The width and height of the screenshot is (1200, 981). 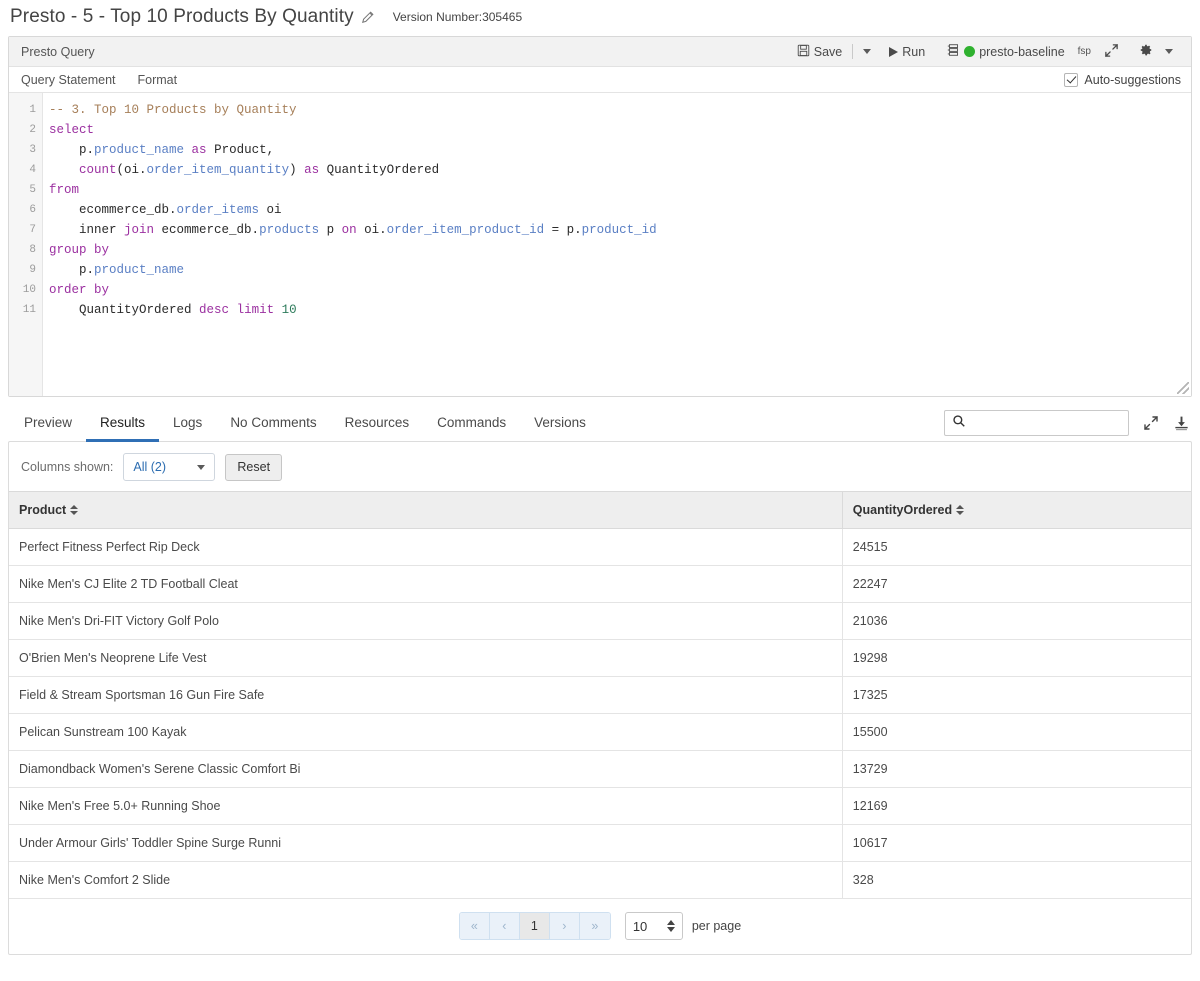 What do you see at coordinates (653, 926) in the screenshot?
I see `per-page-stepper: 10` at bounding box center [653, 926].